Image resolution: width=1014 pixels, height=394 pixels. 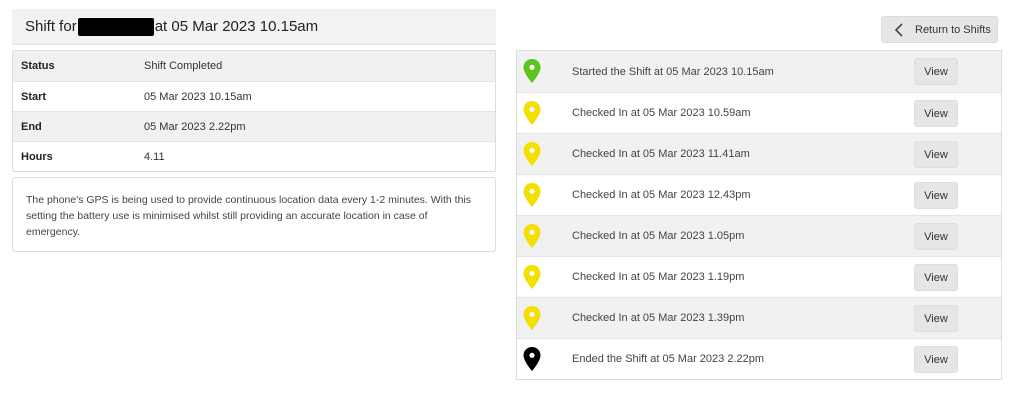 I want to click on event-text: Checked In at 05 Mar 2023 1.39pm, so click(x=658, y=318).